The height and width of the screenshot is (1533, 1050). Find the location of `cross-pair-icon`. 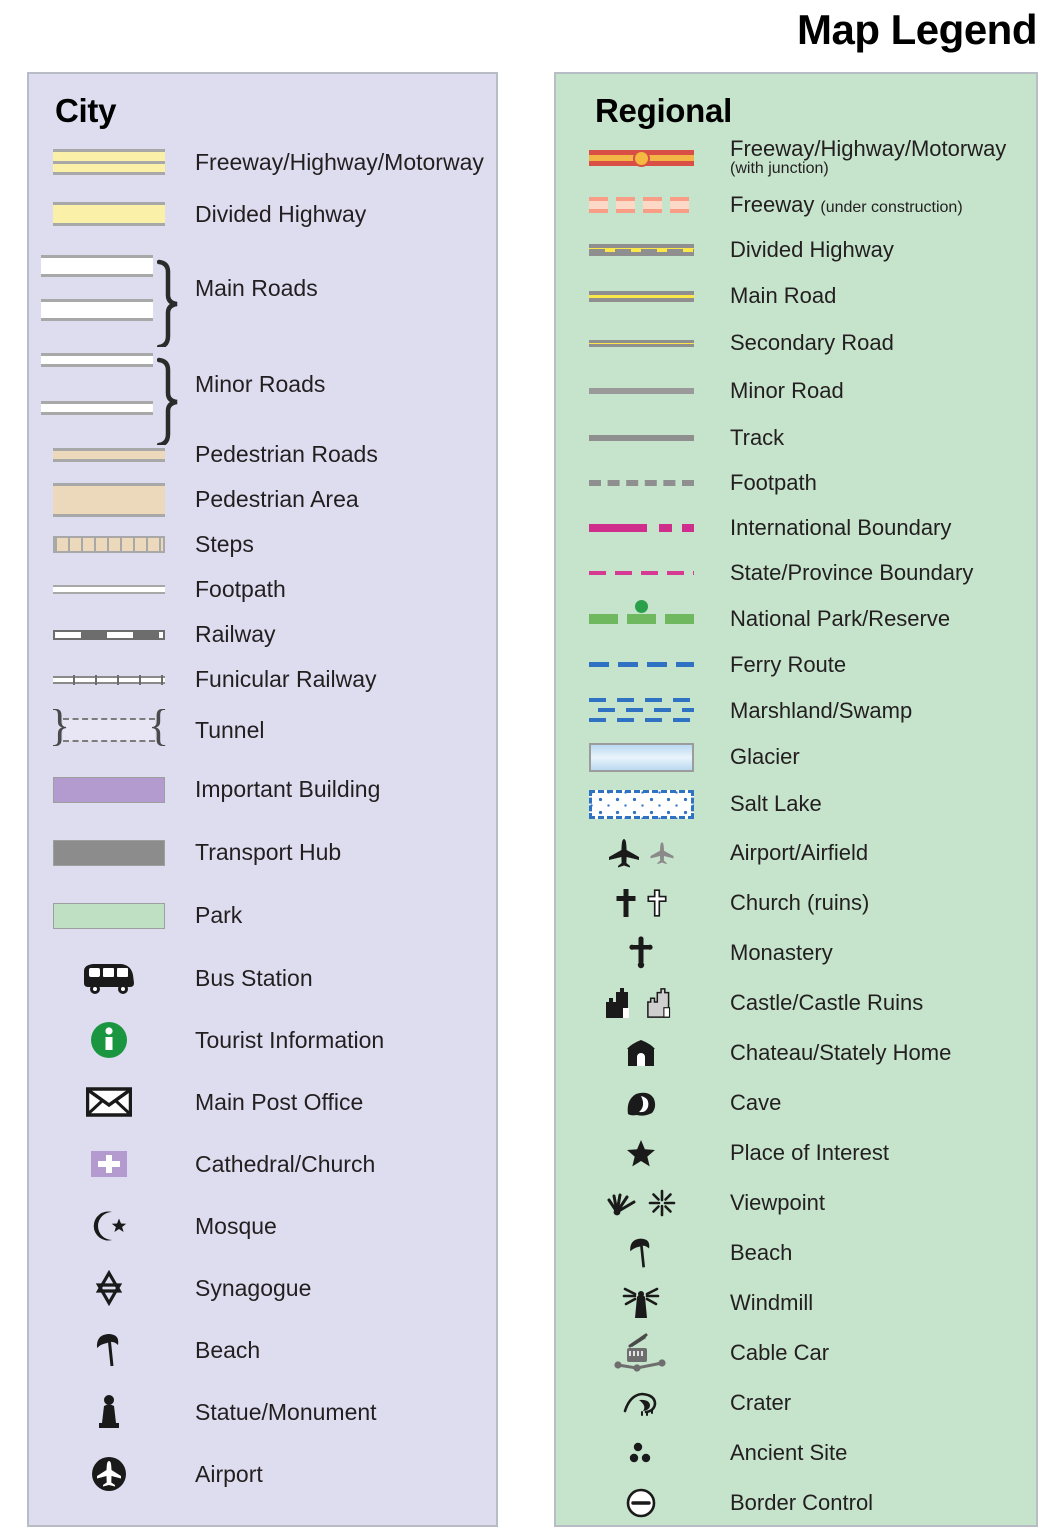

cross-pair-icon is located at coordinates (641, 903).